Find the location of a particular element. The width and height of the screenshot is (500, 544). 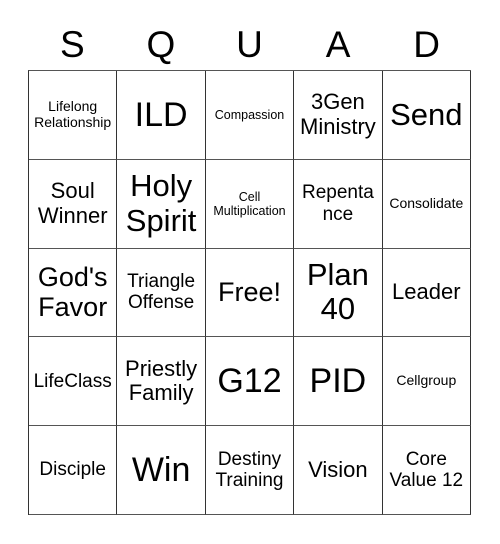

bingo-cell-label: Core Value 12 is located at coordinates (426, 470).